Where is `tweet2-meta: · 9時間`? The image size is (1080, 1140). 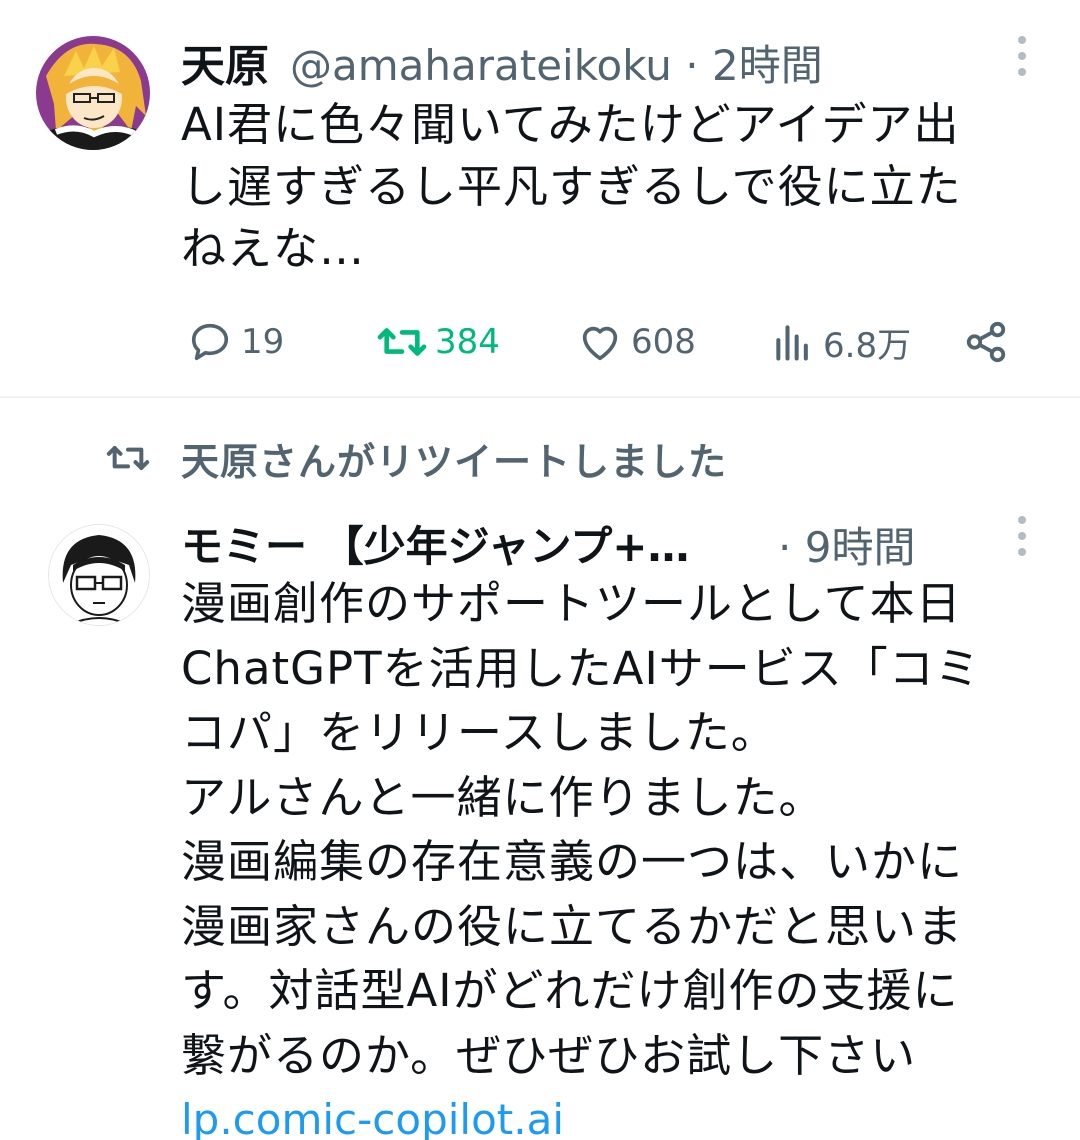 tweet2-meta: · 9時間 is located at coordinates (846, 544).